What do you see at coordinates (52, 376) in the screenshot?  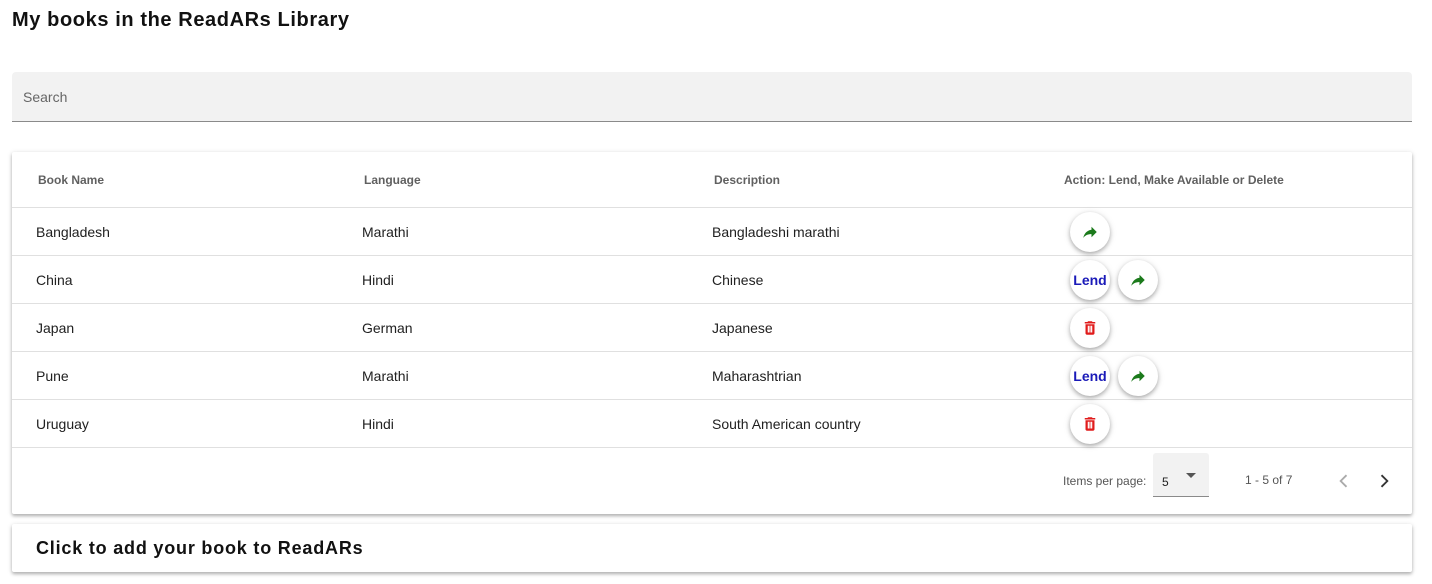 I see `book-name-cell: Pune` at bounding box center [52, 376].